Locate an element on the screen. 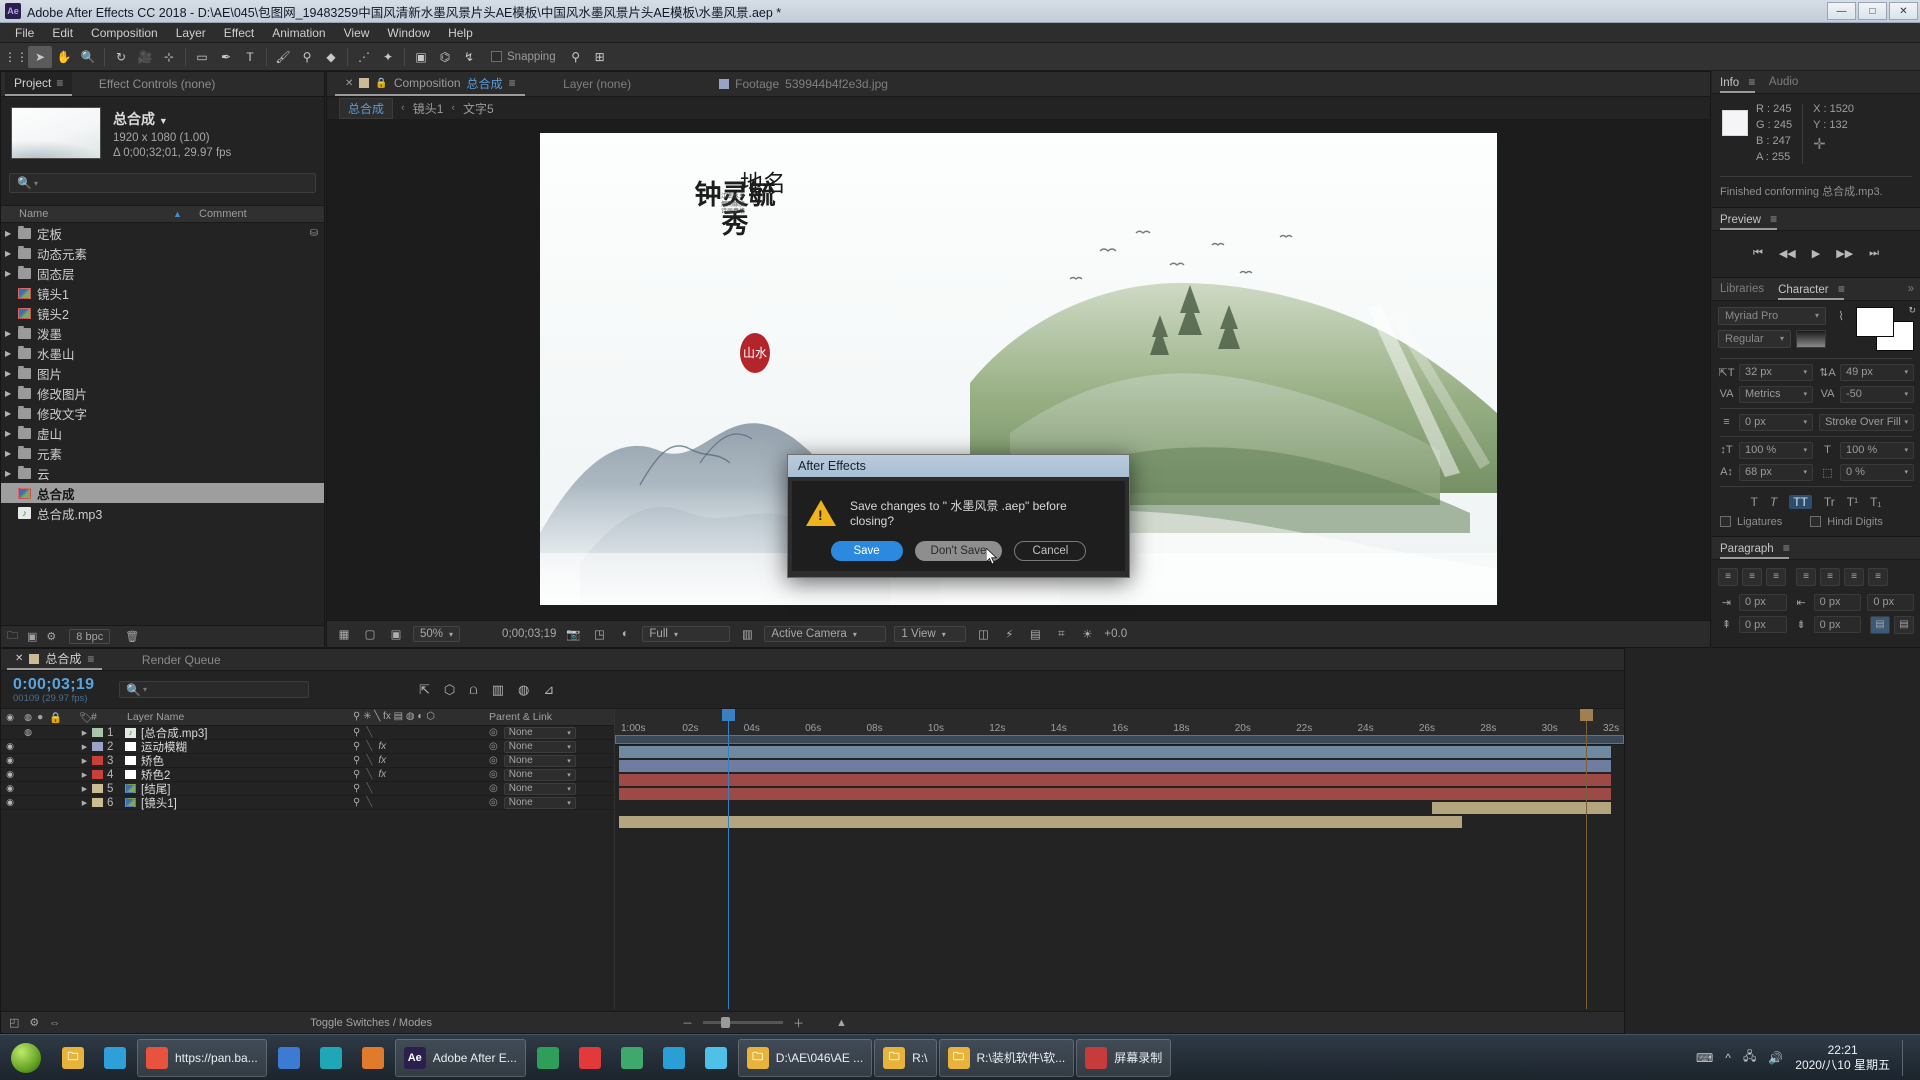  chevron-down-icon: ▼ is located at coordinates (163, 121).